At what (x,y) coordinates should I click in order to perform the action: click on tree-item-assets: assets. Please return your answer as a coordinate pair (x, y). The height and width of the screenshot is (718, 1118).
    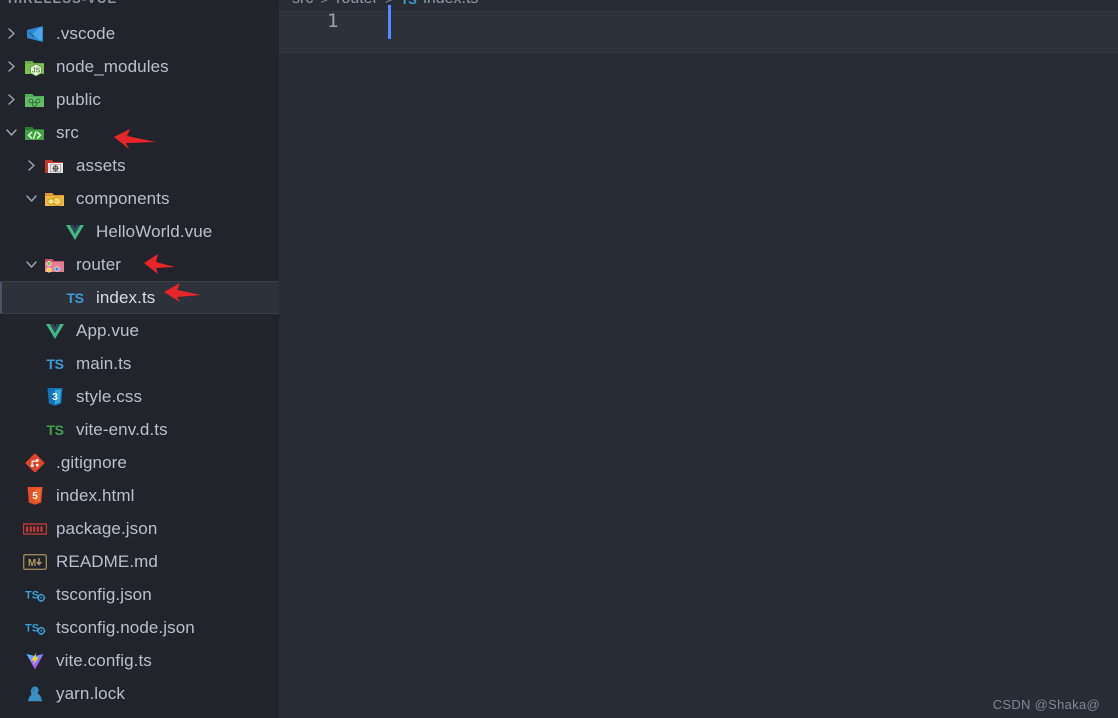
    Looking at the image, I should click on (139, 165).